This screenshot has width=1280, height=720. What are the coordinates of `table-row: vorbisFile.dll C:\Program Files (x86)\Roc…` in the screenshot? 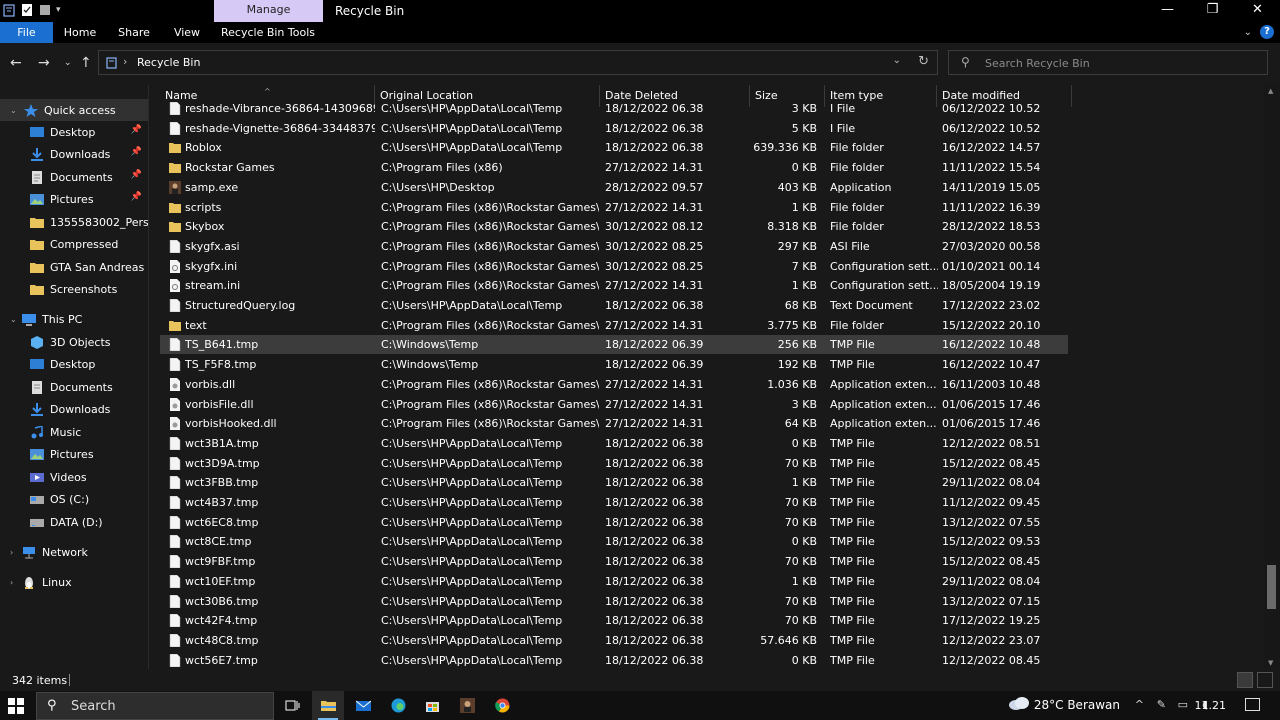 It's located at (614, 404).